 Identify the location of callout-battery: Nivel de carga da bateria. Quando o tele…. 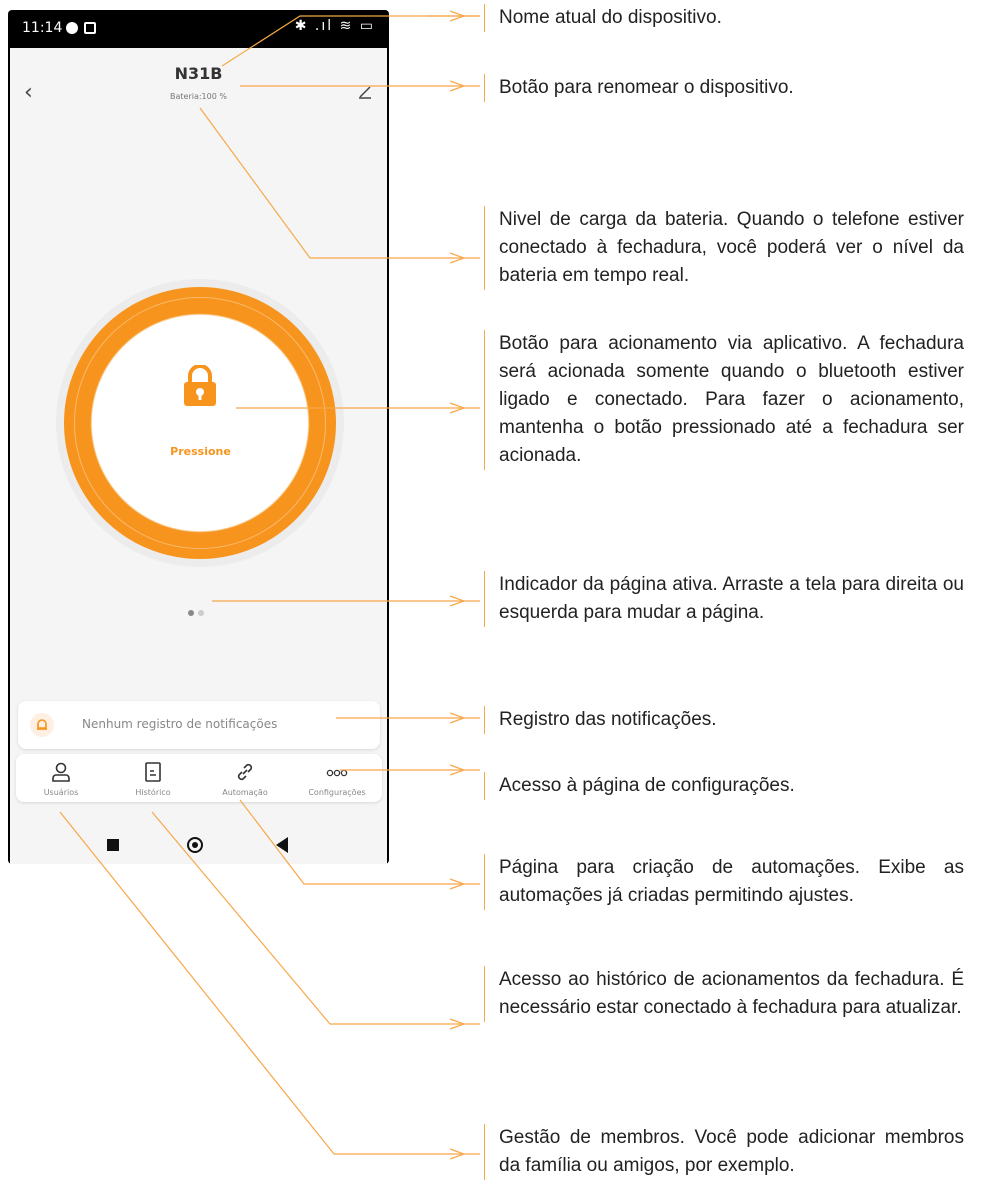
(724, 248).